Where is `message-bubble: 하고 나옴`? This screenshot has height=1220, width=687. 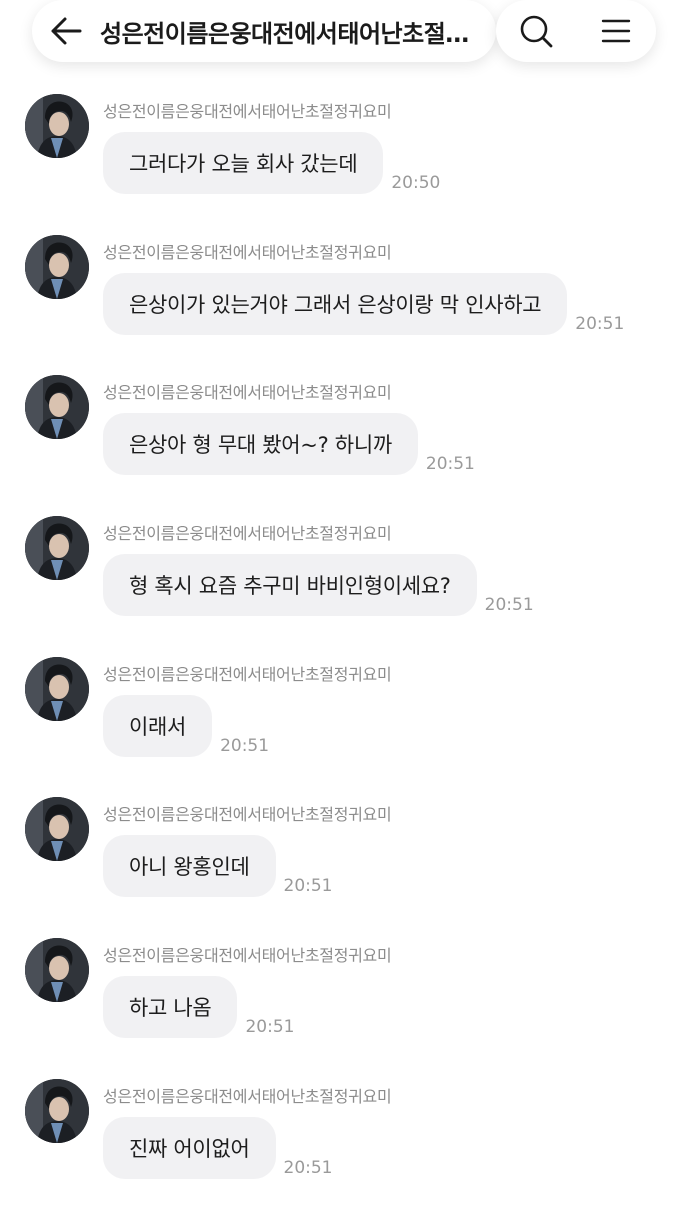
message-bubble: 하고 나옴 is located at coordinates (170, 1007).